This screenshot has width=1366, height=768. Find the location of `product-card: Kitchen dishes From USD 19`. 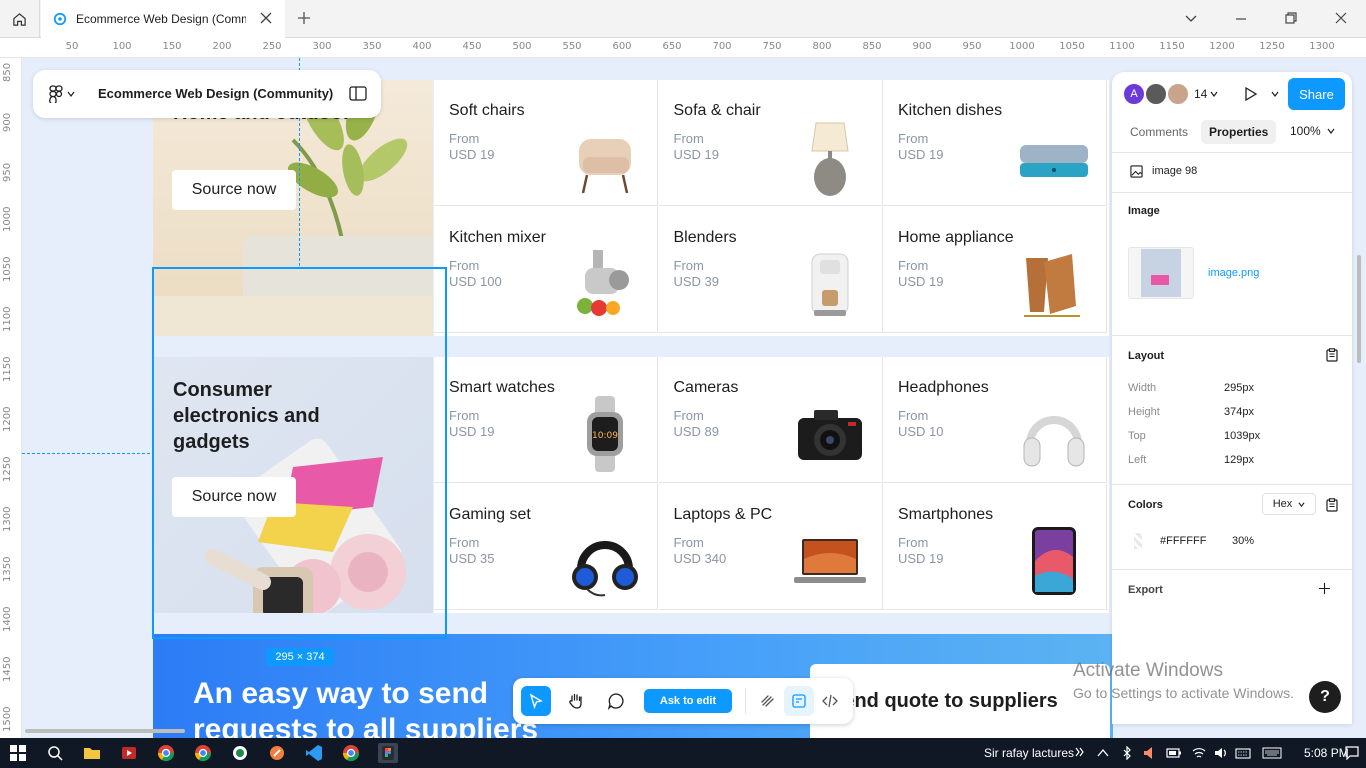

product-card: Kitchen dishes From USD 19 is located at coordinates (995, 143).